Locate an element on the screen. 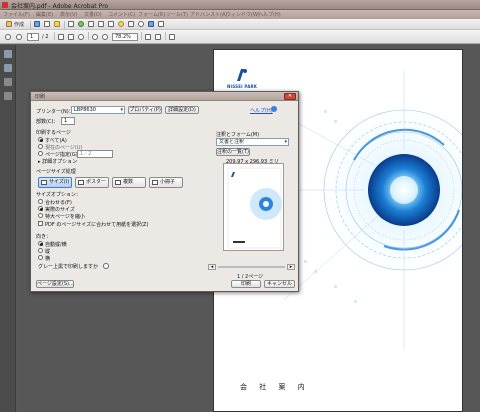 The width and height of the screenshot is (480, 412). fit-page-button is located at coordinates (148, 37).